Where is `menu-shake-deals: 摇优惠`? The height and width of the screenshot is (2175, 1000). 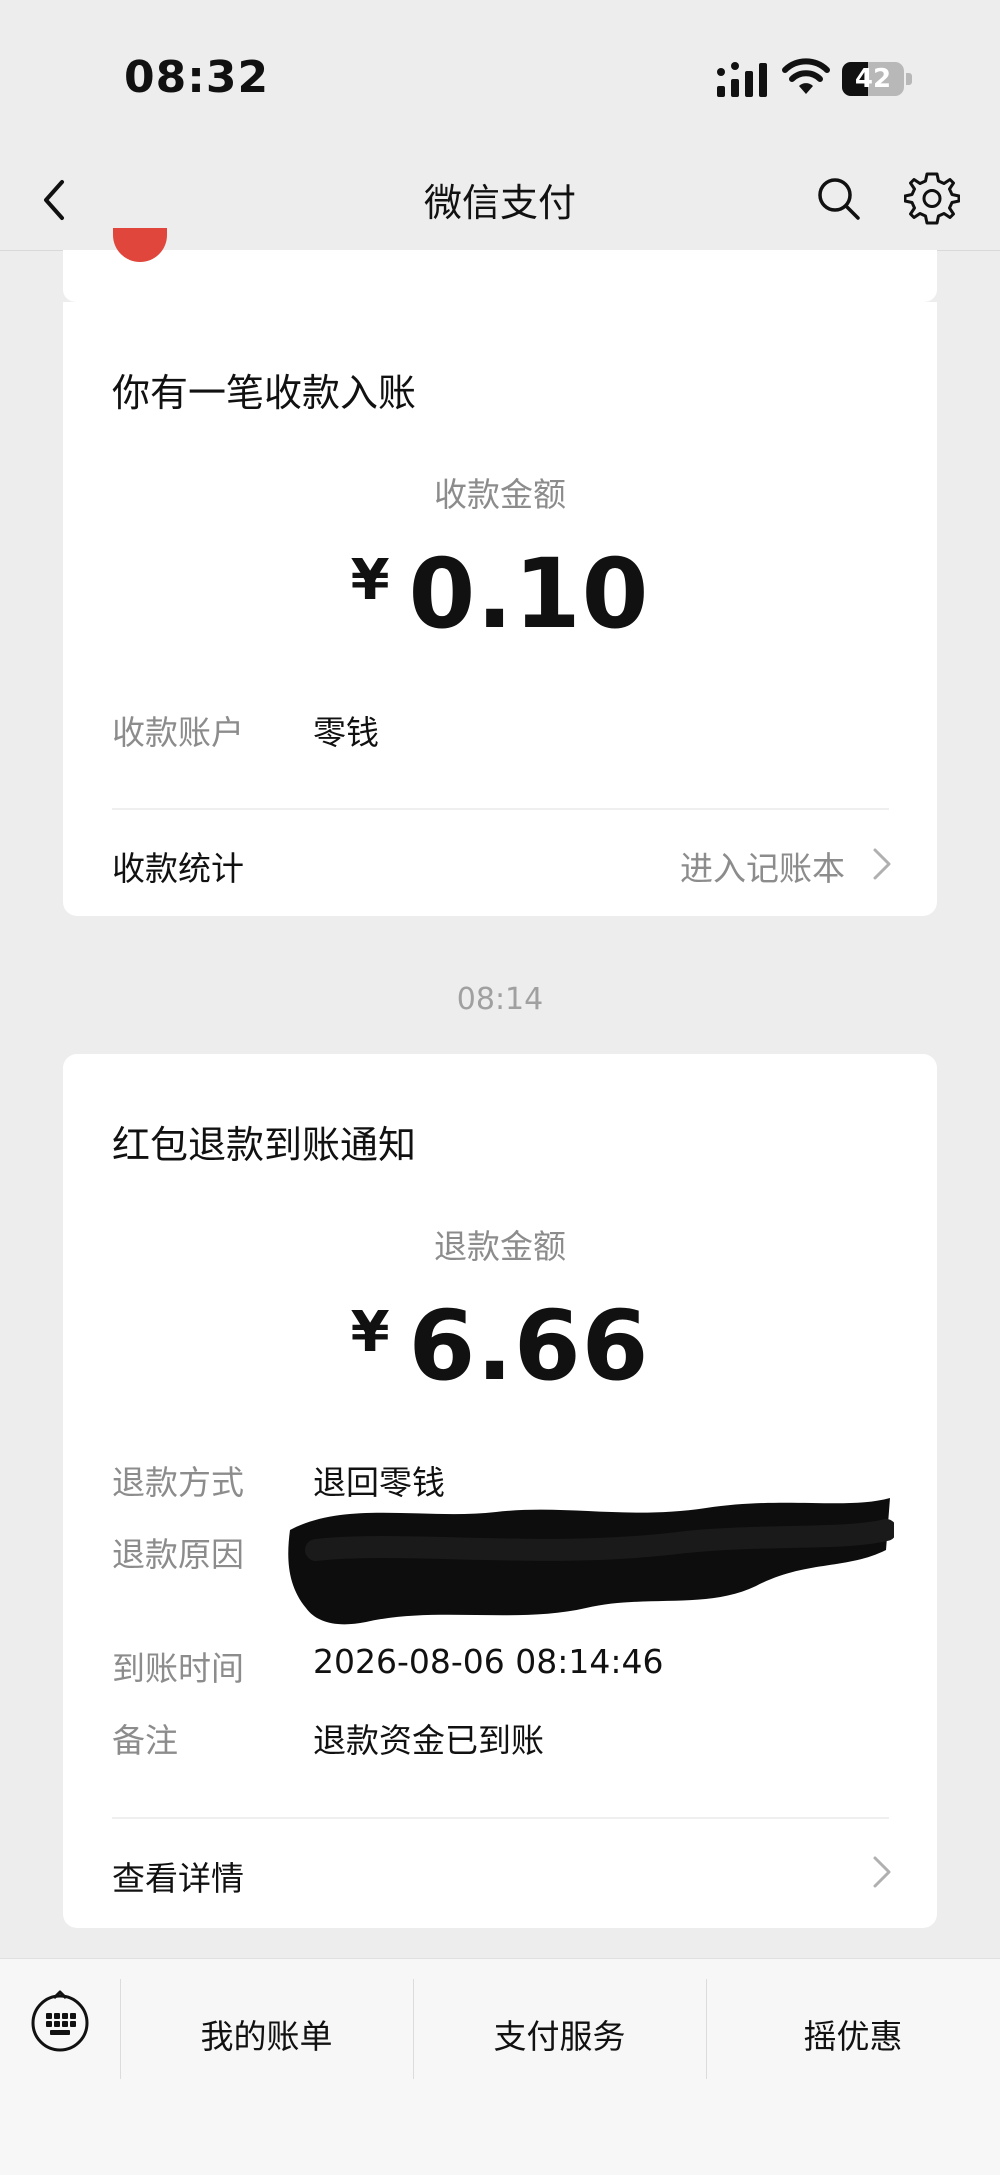 menu-shake-deals: 摇优惠 is located at coordinates (853, 2037).